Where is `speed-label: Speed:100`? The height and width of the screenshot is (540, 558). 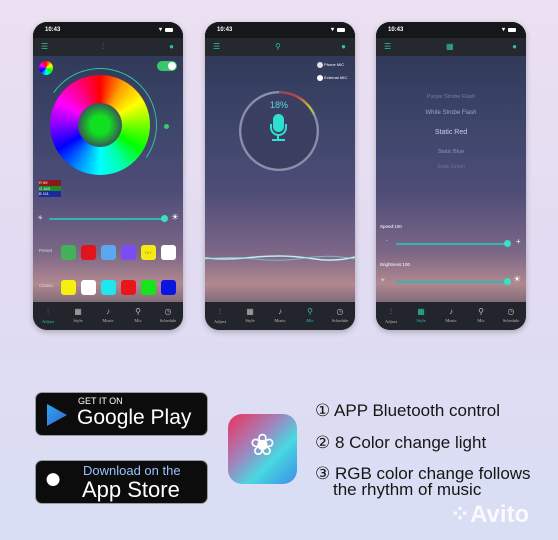
speed-label: Speed:100 is located at coordinates (391, 226).